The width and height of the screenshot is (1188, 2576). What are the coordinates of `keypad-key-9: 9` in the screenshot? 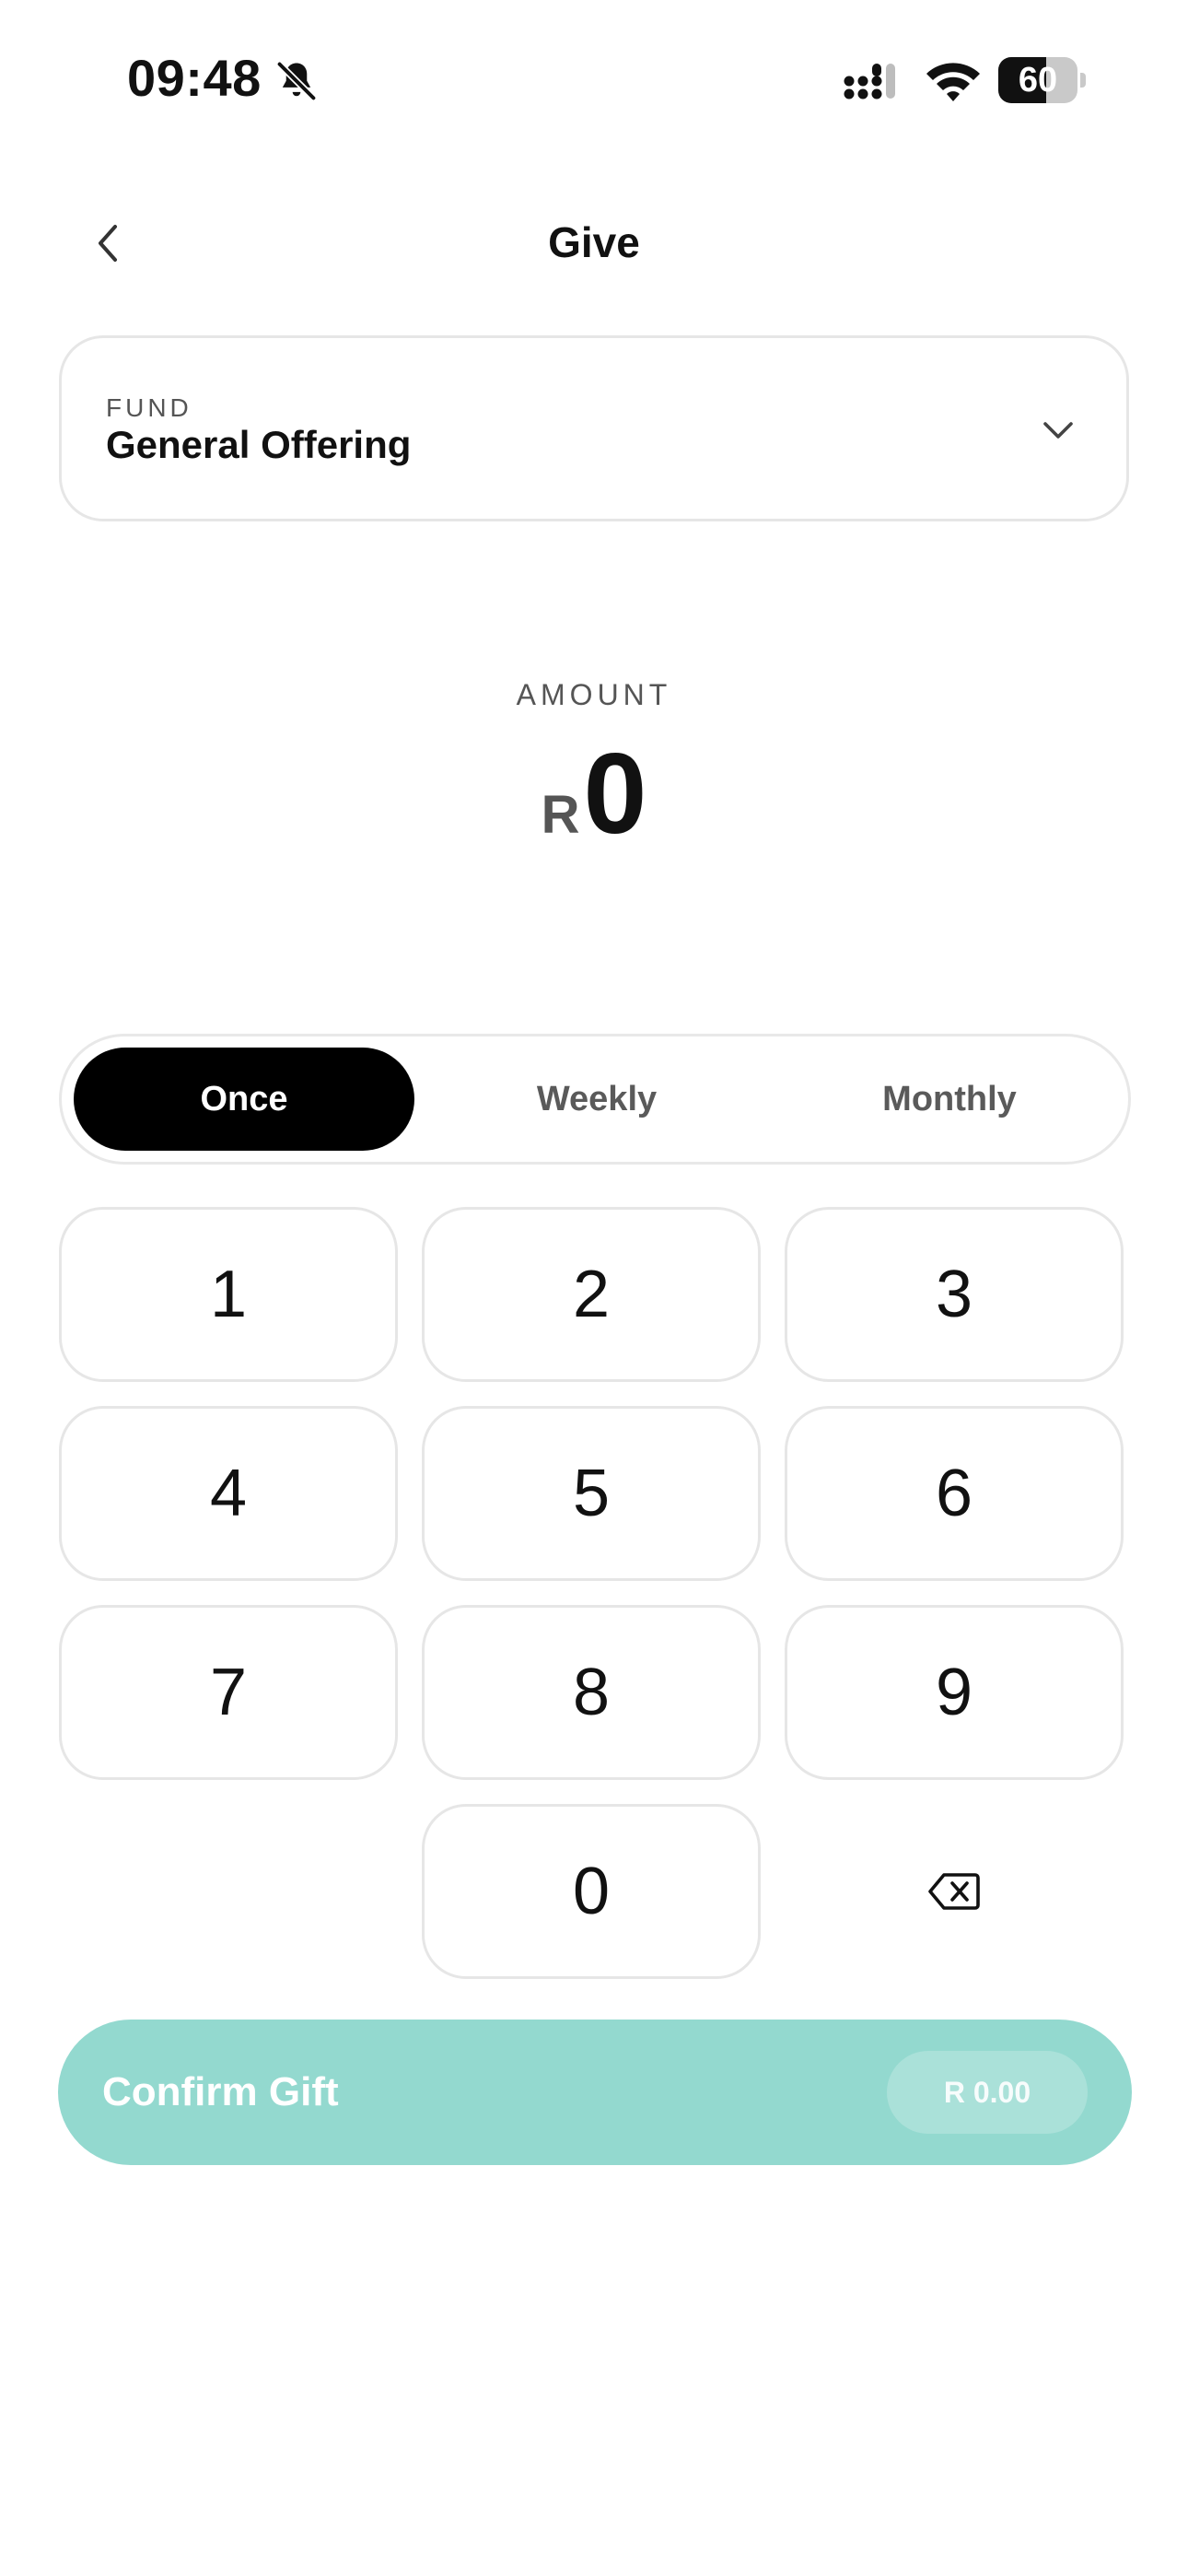 It's located at (954, 1692).